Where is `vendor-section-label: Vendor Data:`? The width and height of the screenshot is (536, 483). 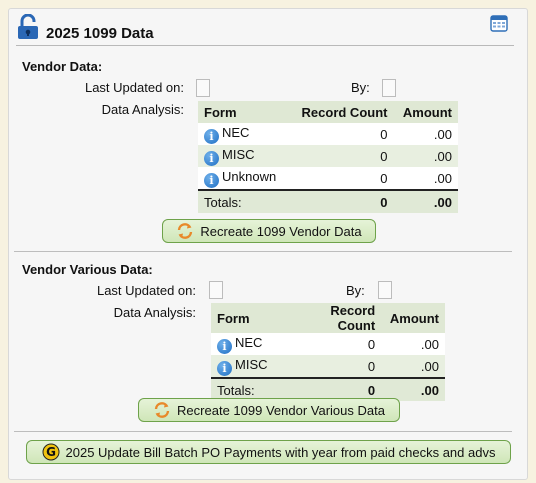 vendor-section-label: Vendor Data: is located at coordinates (62, 66).